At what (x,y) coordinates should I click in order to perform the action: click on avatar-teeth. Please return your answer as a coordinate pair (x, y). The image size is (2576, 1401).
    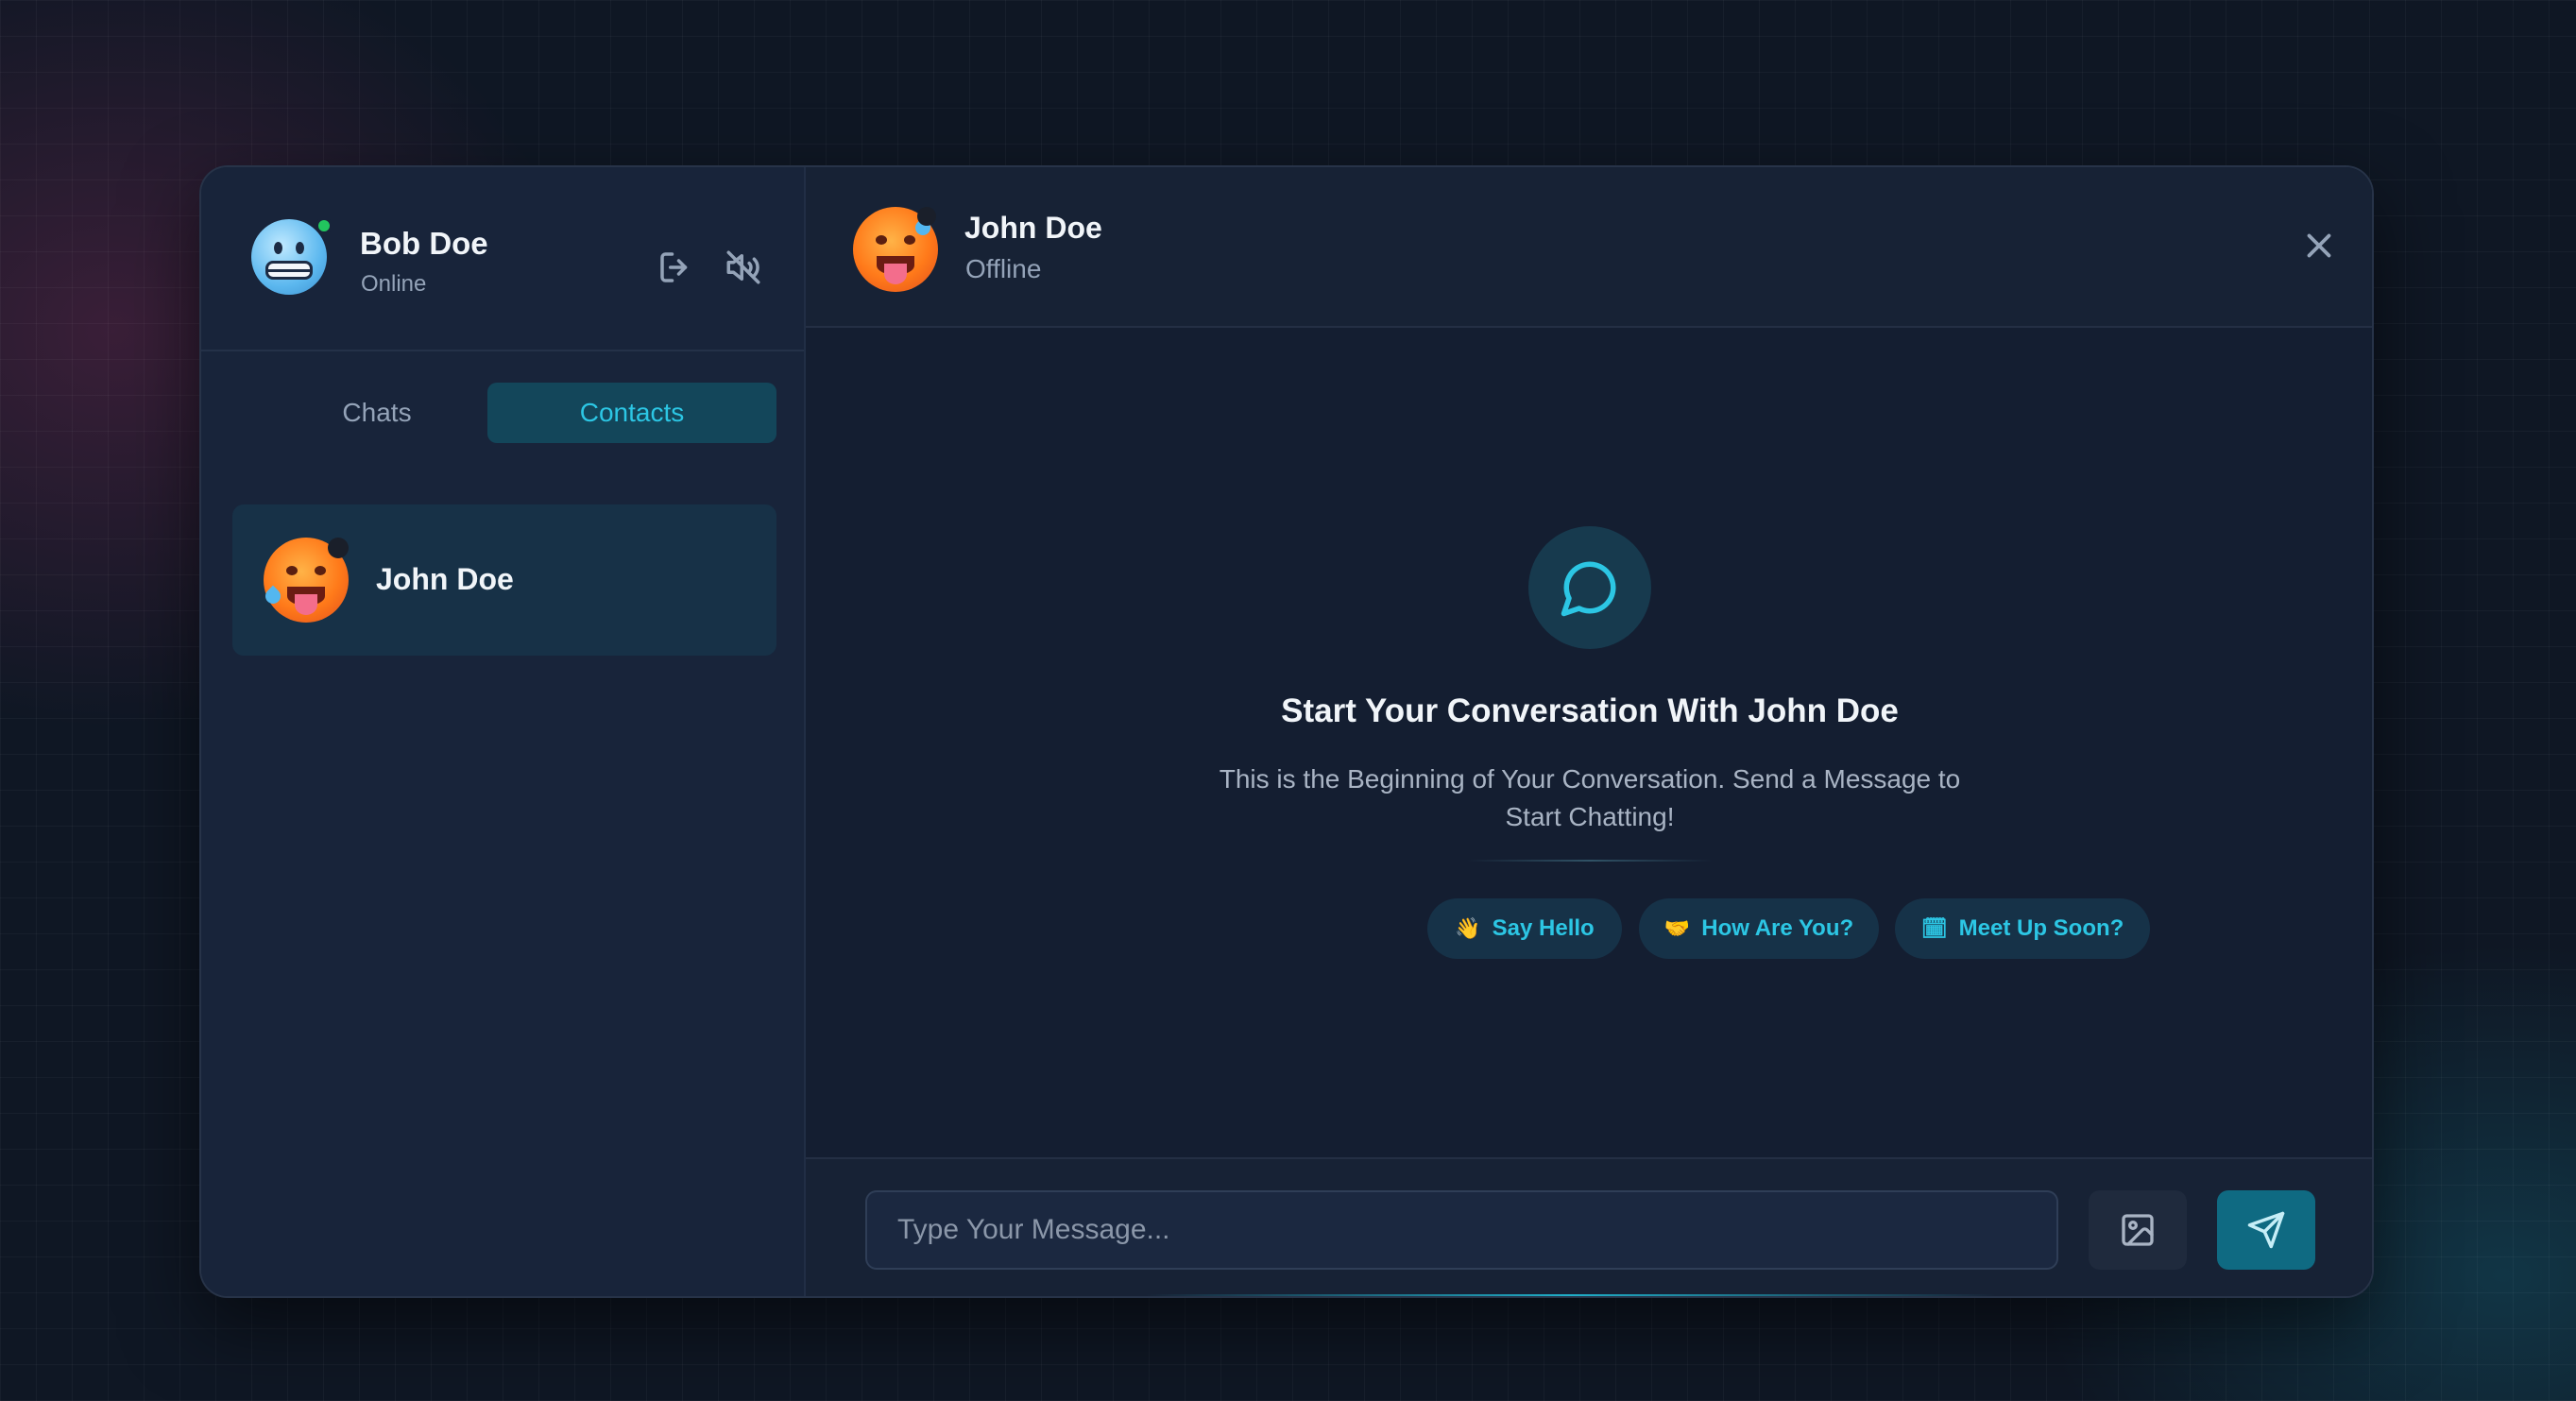
    Looking at the image, I should click on (289, 270).